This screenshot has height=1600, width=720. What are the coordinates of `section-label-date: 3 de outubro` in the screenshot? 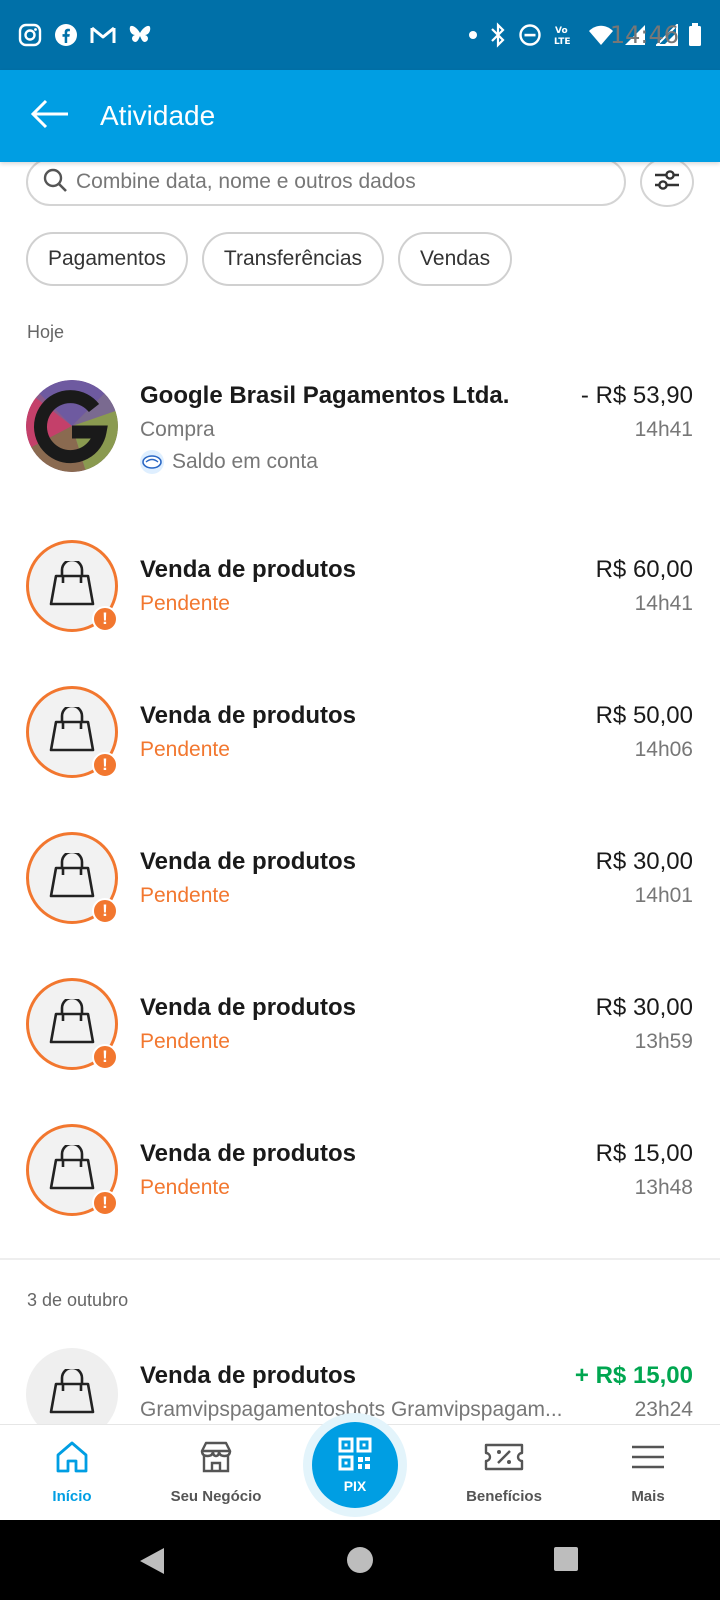 It's located at (78, 1300).